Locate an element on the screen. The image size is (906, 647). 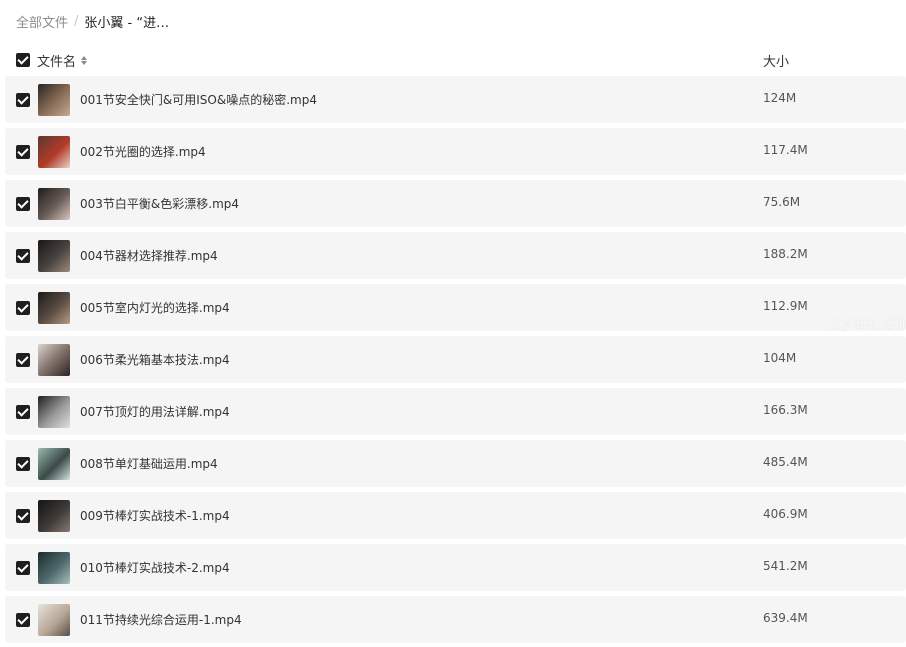
file-name: 006节柔光箱基本技法.mp4 is located at coordinates (155, 359).